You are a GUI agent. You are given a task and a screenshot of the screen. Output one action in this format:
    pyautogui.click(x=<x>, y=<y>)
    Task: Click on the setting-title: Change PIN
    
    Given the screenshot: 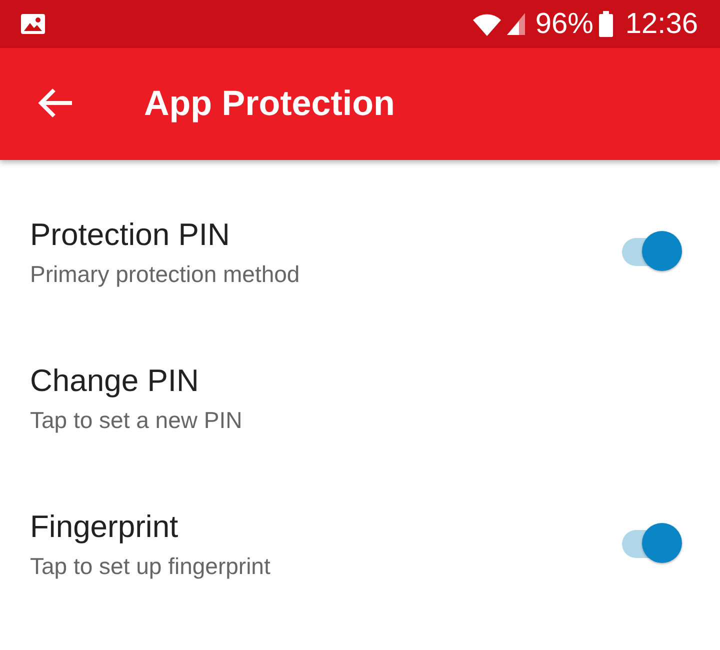 What is the action you would take?
    pyautogui.click(x=115, y=380)
    